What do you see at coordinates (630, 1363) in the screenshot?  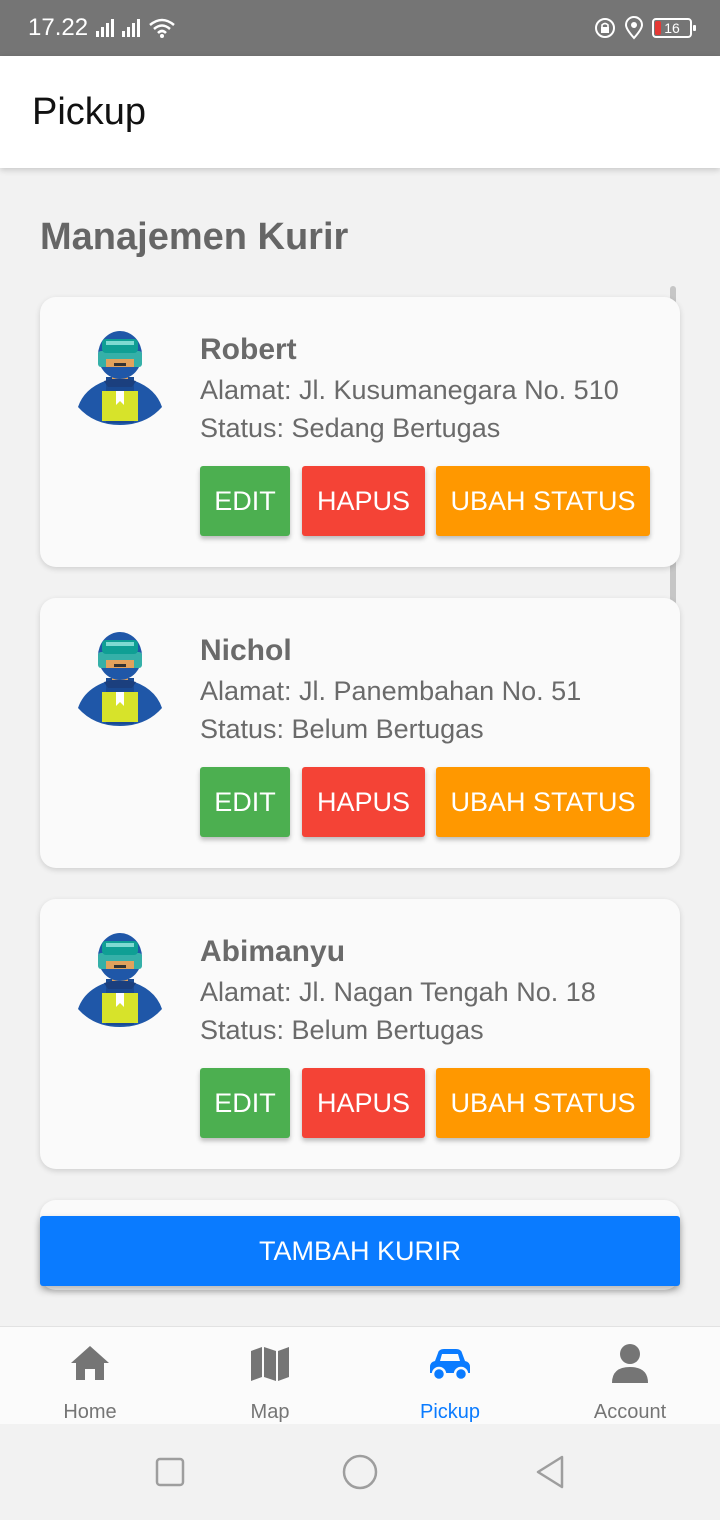 I see `account-icon` at bounding box center [630, 1363].